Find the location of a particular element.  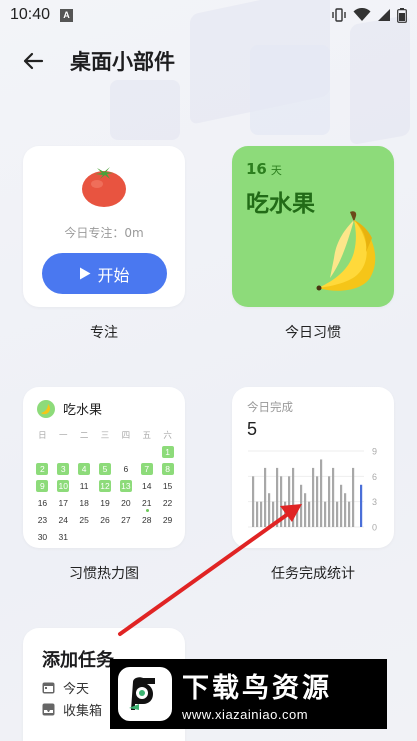

add-task-item-inbox: 收集箱 is located at coordinates (72, 709).